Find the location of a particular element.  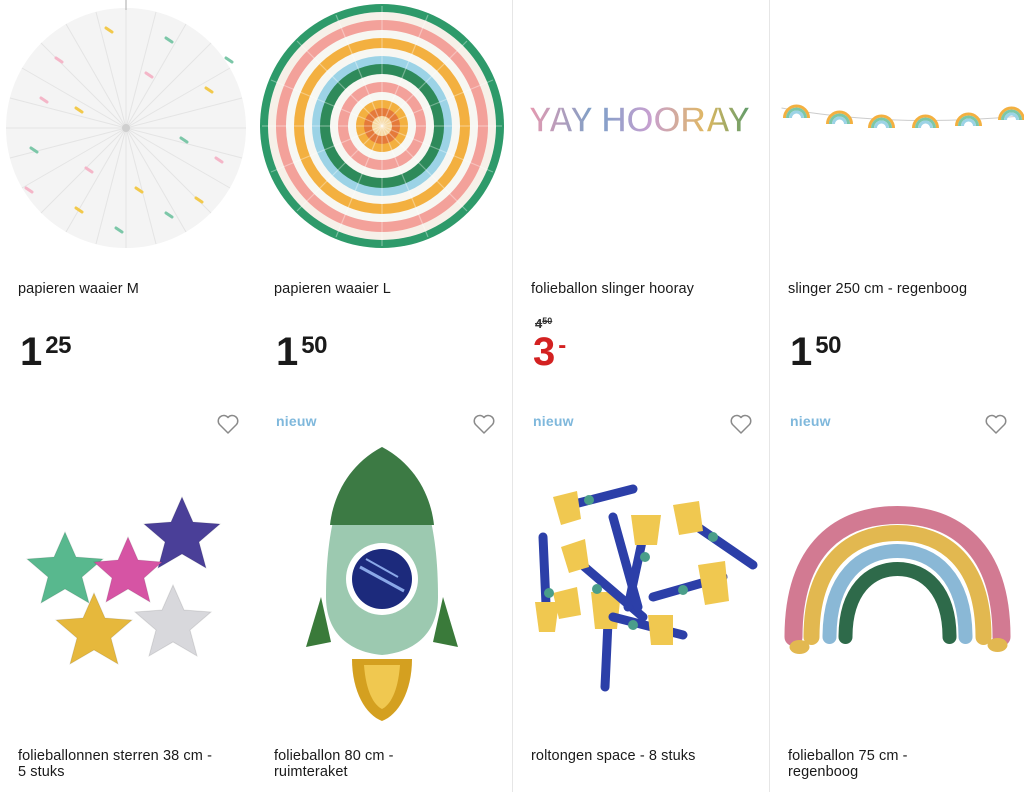

product-card: nieuw roltongen space - 8 stuks is located at coordinates (641, 594).